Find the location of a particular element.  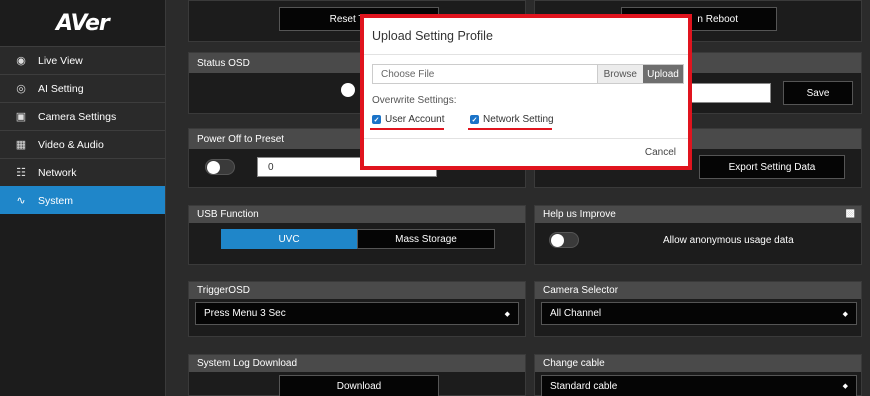

anonymous-data-label: Allow anonymous usage data is located at coordinates (728, 240).